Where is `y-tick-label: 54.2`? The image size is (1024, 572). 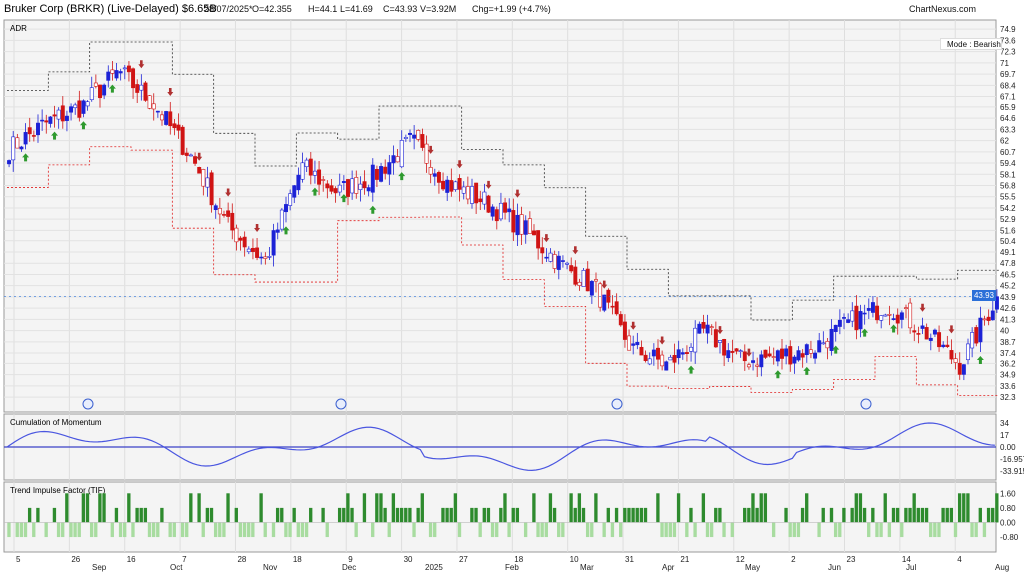 y-tick-label: 54.2 is located at coordinates (1008, 208).